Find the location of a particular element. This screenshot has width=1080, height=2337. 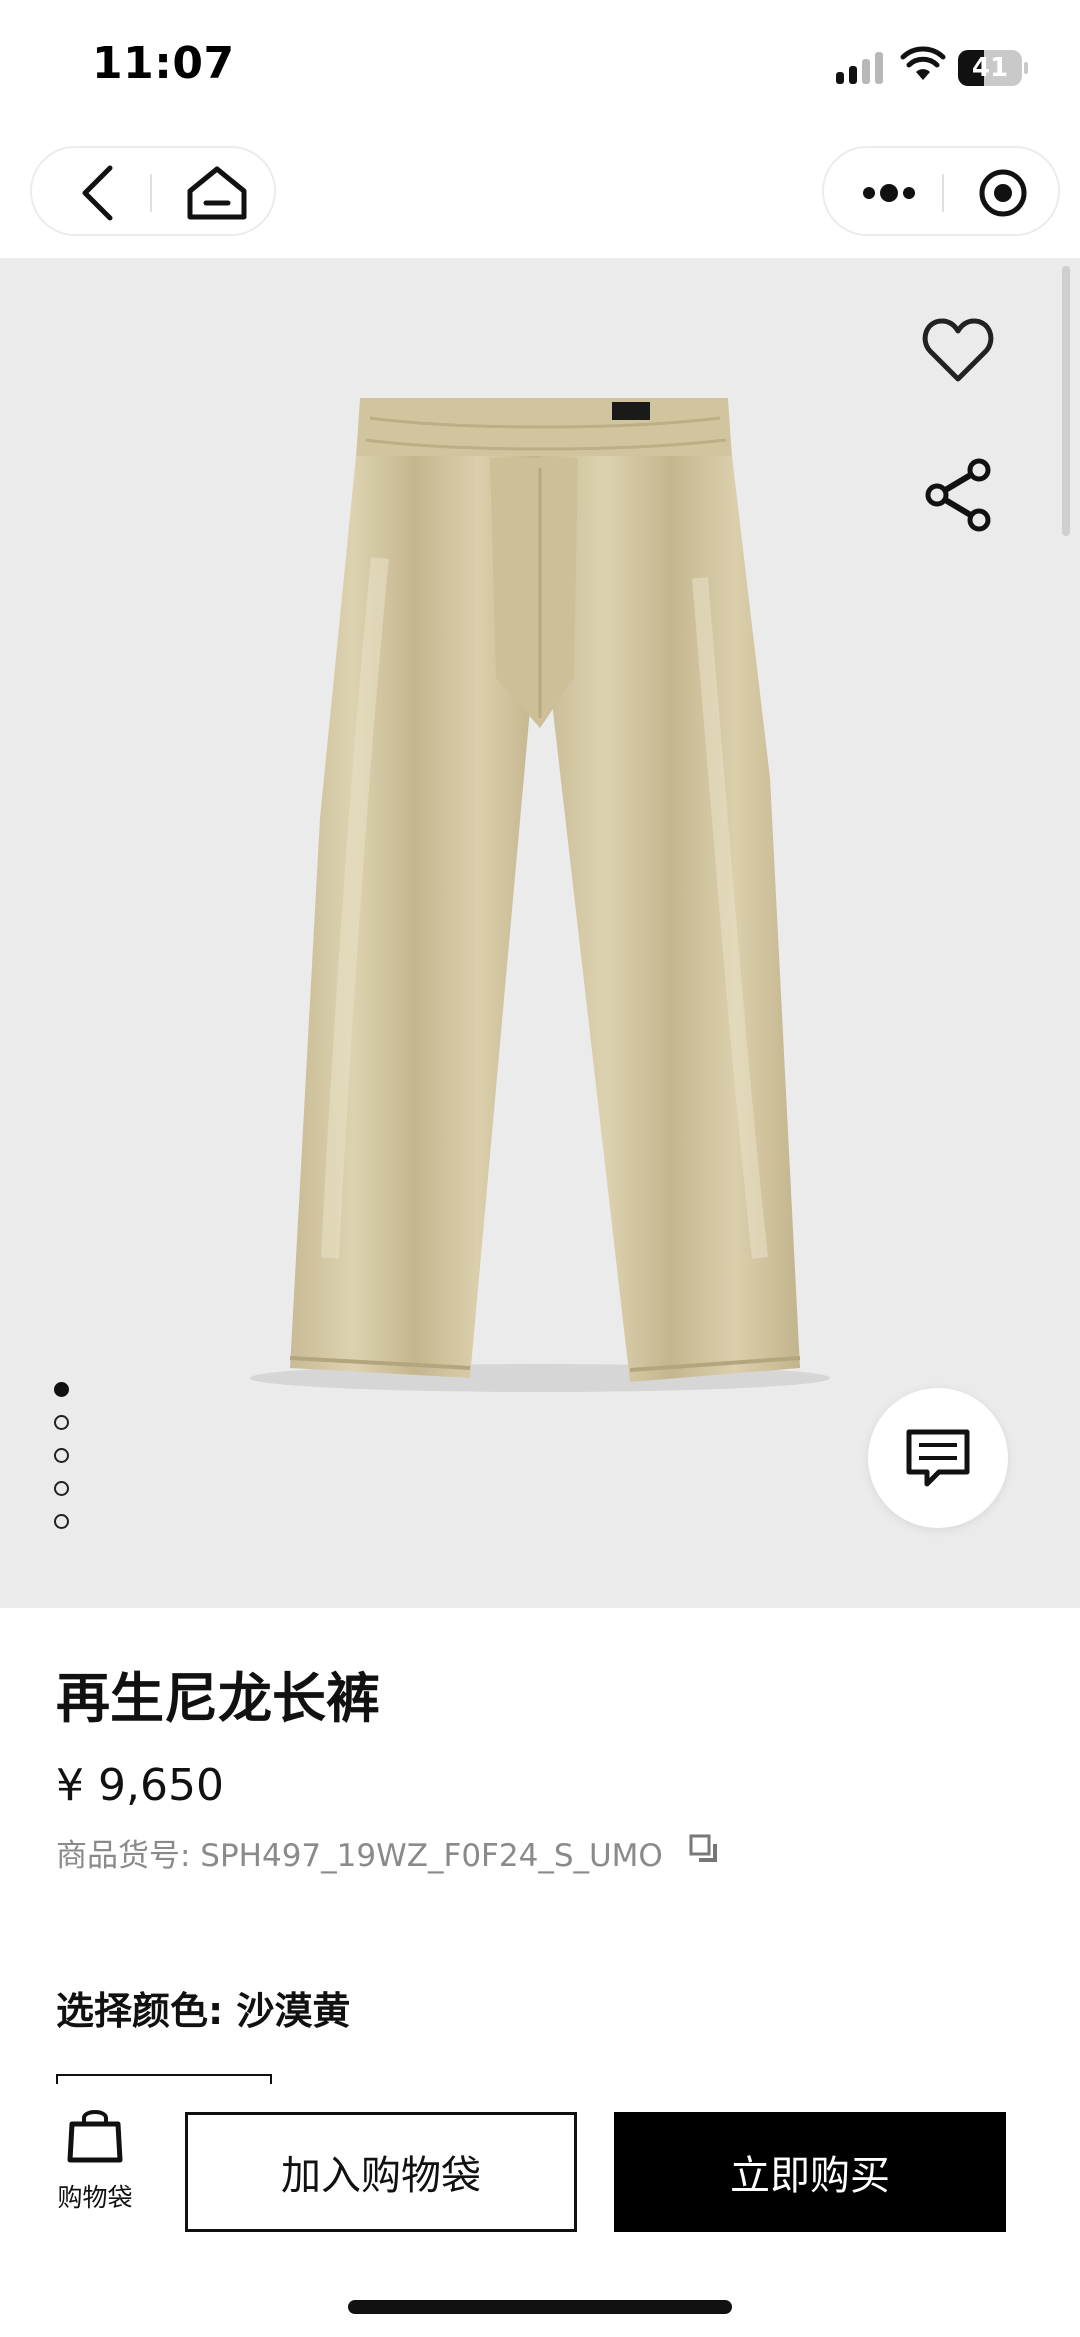

favorite-button is located at coordinates (958, 350).